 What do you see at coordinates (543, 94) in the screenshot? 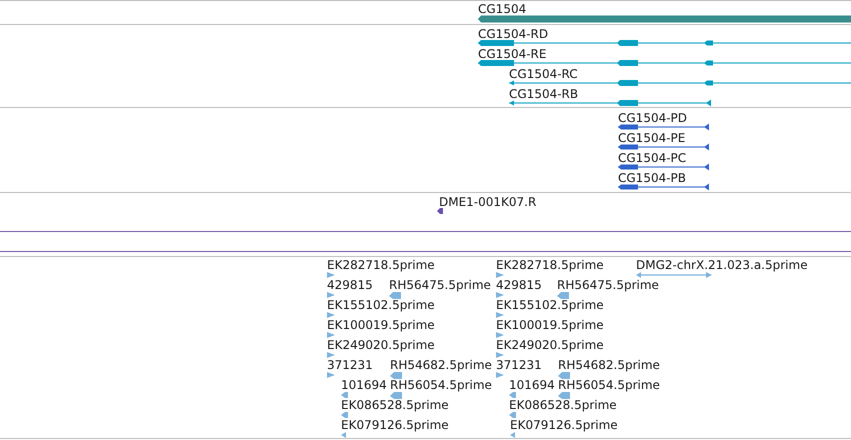
I see `feature-label: CG1504-RB` at bounding box center [543, 94].